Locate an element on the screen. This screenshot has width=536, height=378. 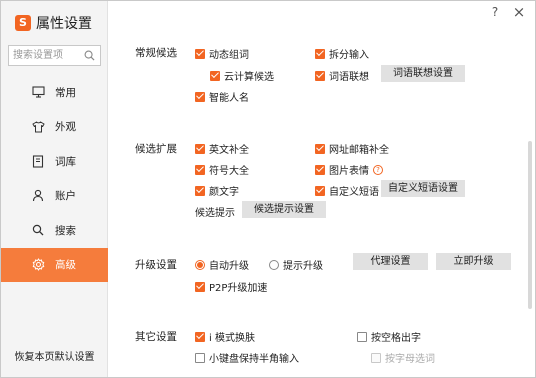
sidebar-item-common: 常用 is located at coordinates (54, 92).